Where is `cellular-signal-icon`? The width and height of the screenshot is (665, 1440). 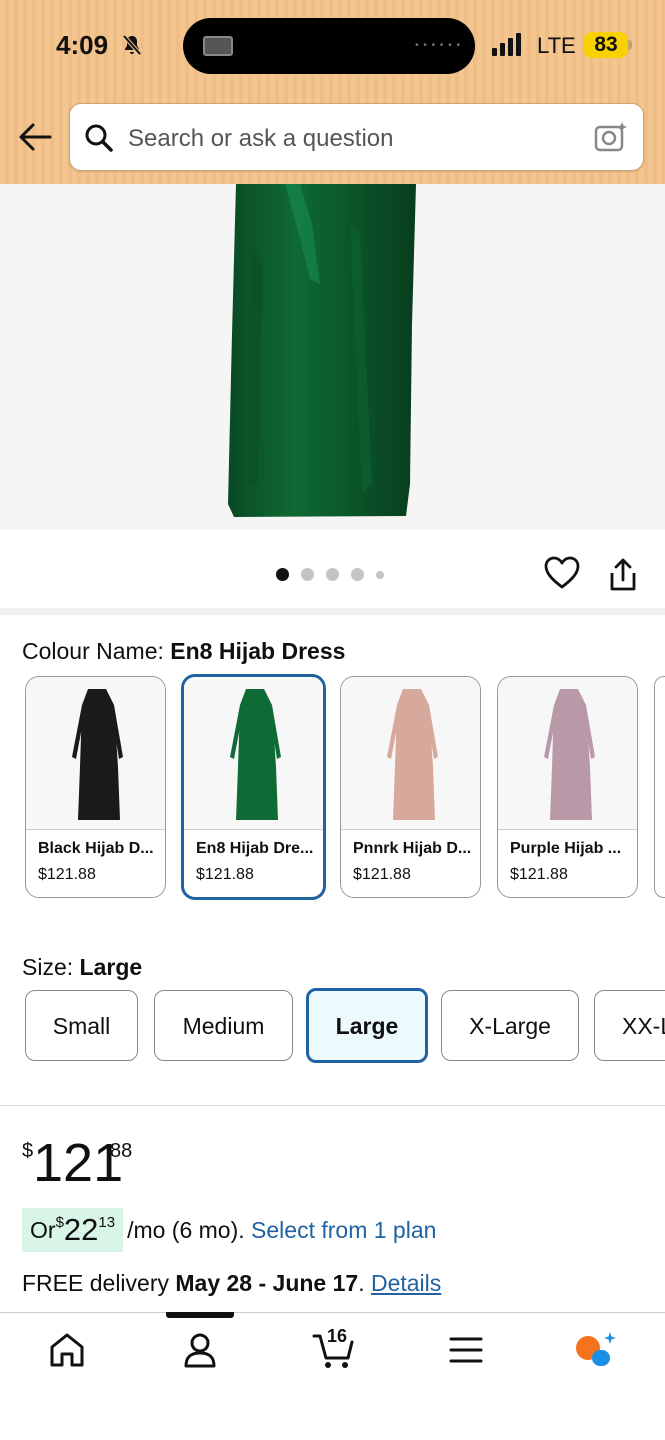 cellular-signal-icon is located at coordinates (506, 44).